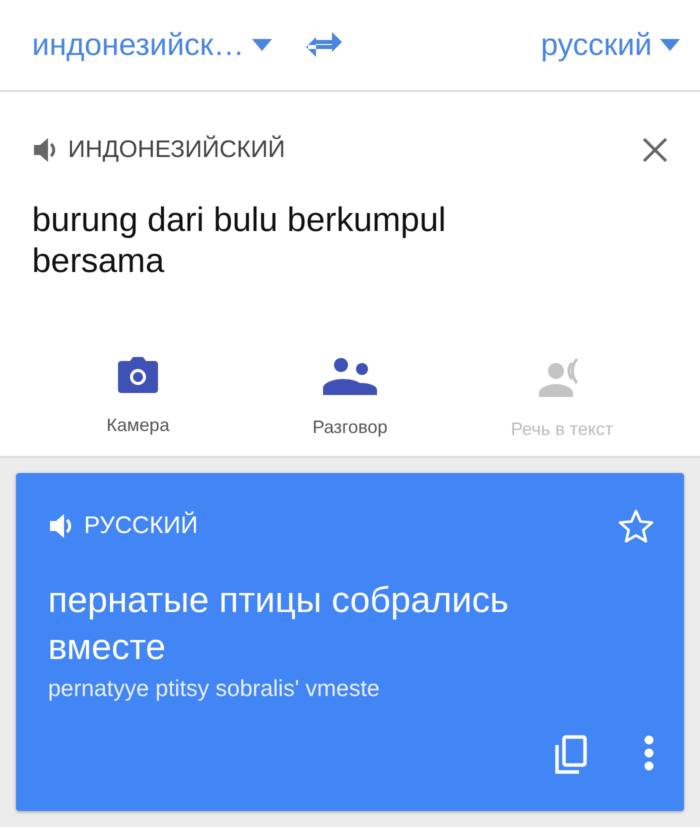 The image size is (700, 827). Describe the element at coordinates (350, 376) in the screenshot. I see `people-icon` at that location.